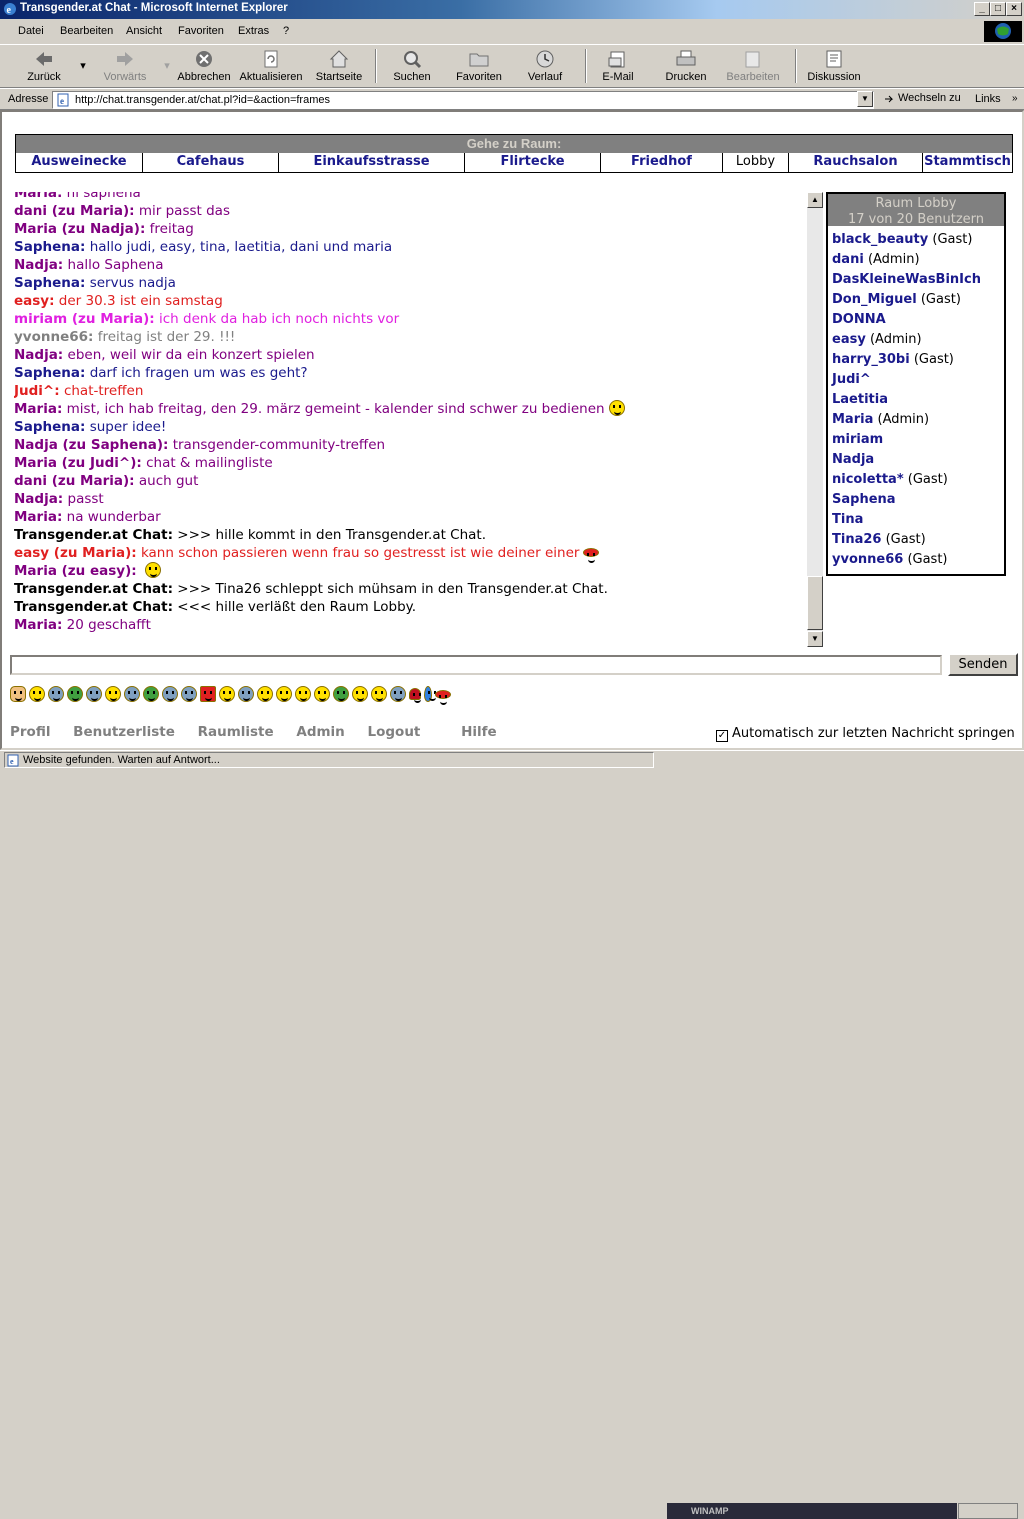 This screenshot has width=1024, height=1519. I want to click on alien-smiley-icon, so click(341, 694).